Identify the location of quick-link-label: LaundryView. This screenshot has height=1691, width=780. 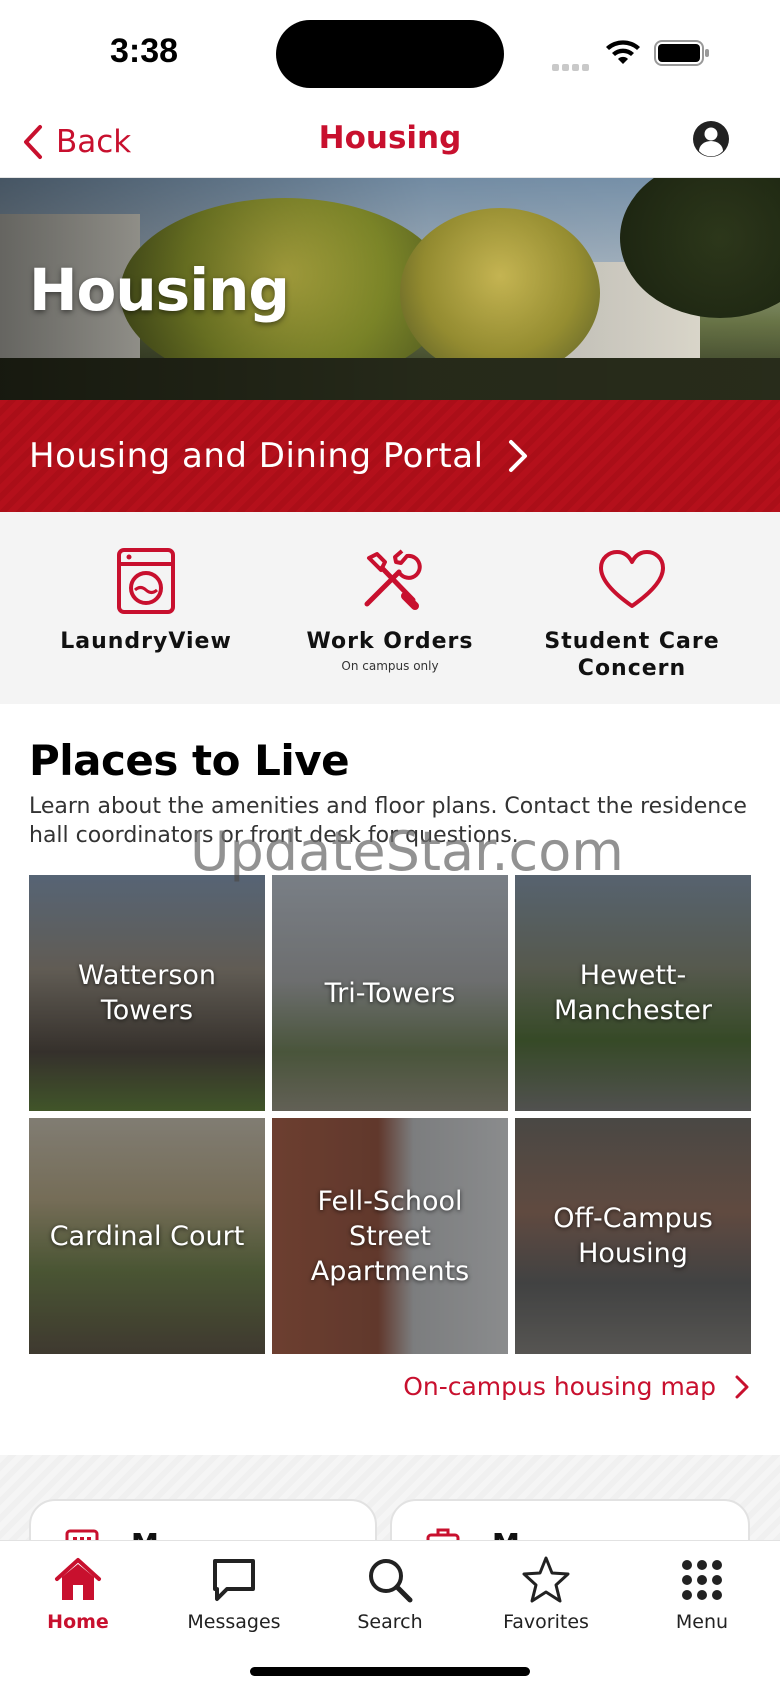
(146, 641).